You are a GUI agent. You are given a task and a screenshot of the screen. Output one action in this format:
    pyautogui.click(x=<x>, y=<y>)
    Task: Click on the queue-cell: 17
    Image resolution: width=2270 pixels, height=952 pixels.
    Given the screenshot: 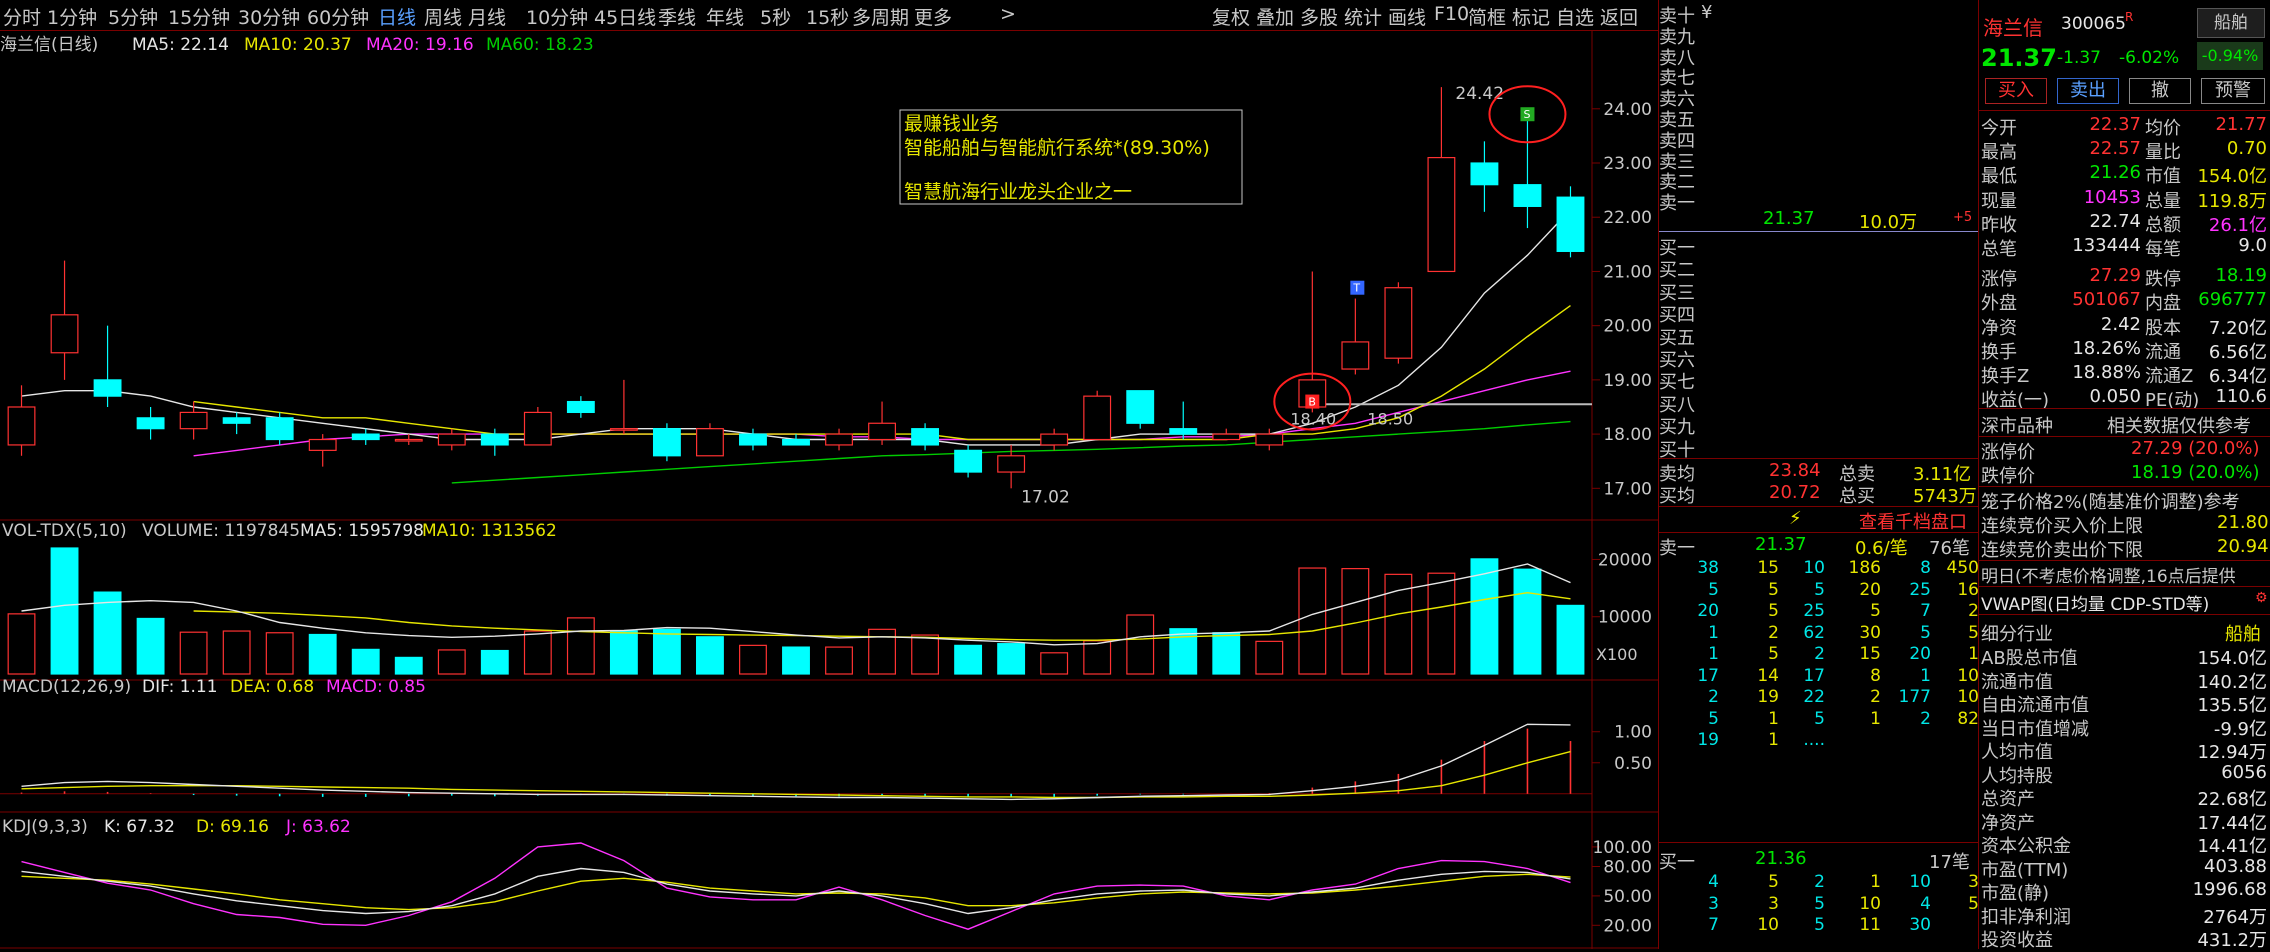 What is the action you would take?
    pyautogui.click(x=1814, y=675)
    